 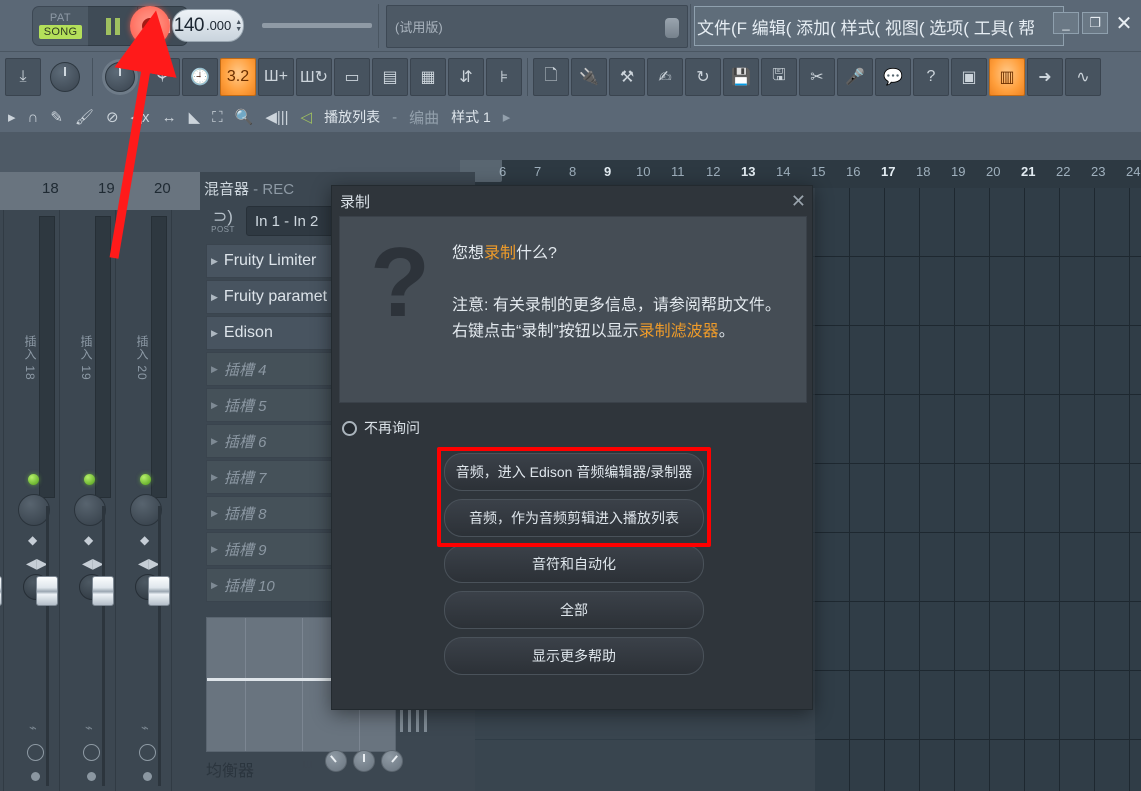 What do you see at coordinates (208, 25) in the screenshot?
I see `tempo-field: 140 .000 ▲ ▼` at bounding box center [208, 25].